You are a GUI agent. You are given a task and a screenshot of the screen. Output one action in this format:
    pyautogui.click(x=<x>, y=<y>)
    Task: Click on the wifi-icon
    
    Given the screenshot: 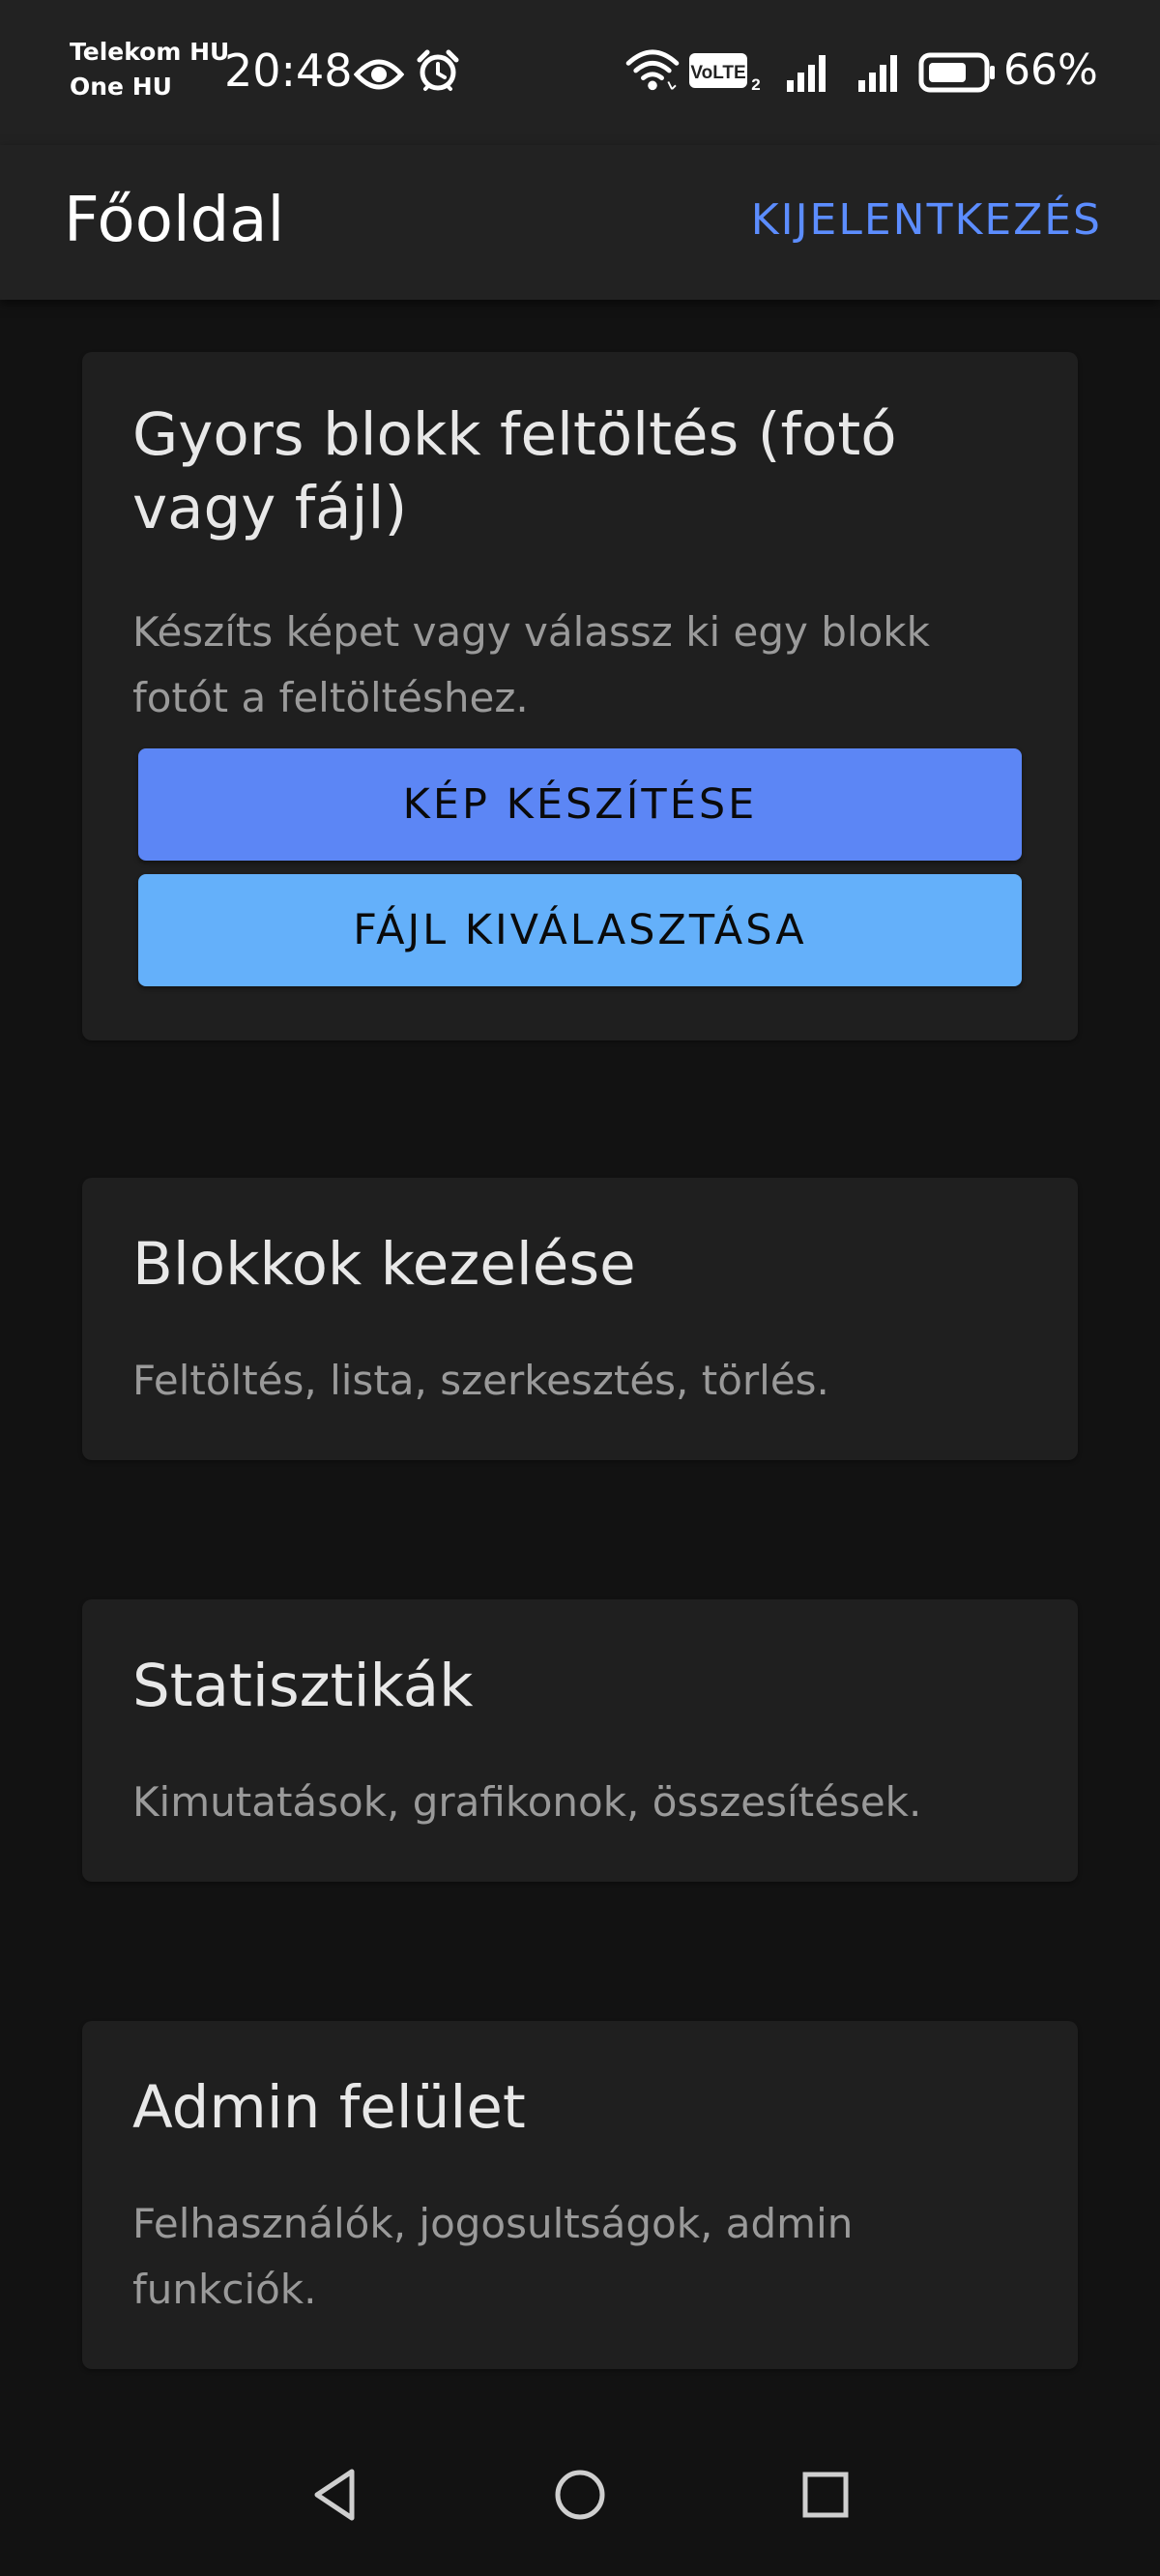 What is the action you would take?
    pyautogui.click(x=652, y=70)
    